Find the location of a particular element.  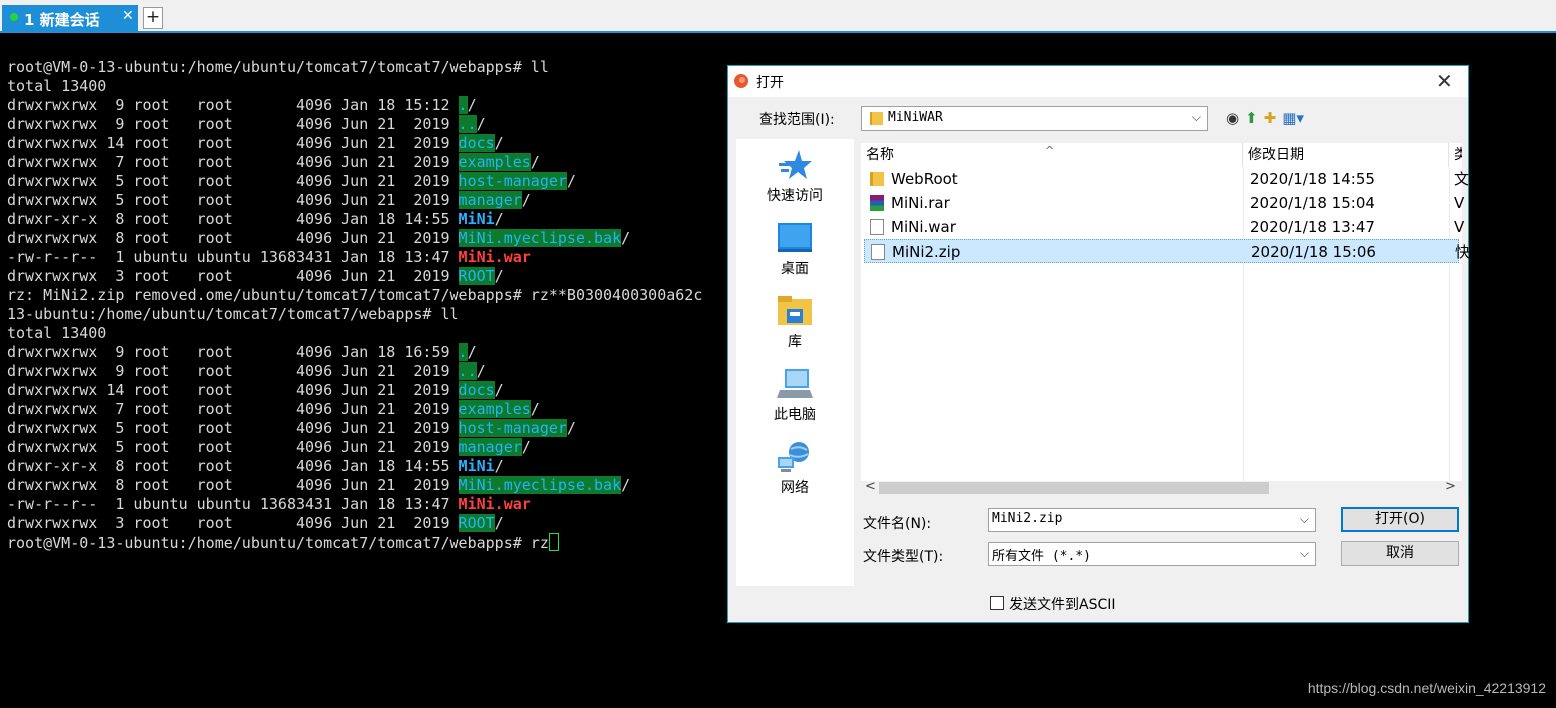

terminal-filename: ROOT is located at coordinates (476, 276).